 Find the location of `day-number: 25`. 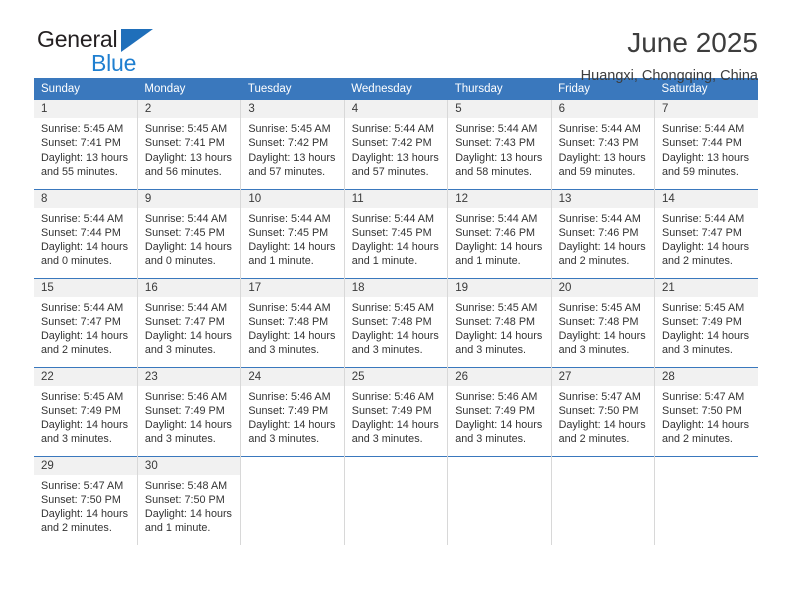

day-number: 25 is located at coordinates (396, 376).